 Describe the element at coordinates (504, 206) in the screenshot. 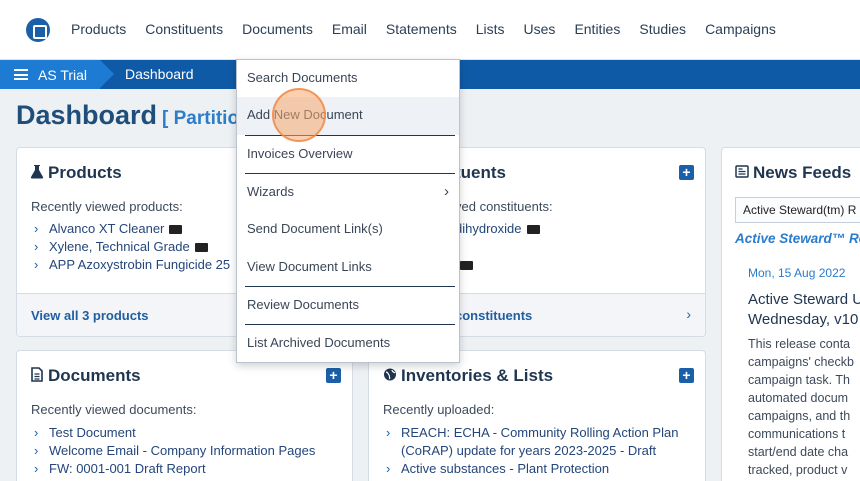

I see `constituents-recent-label: ved constituents:` at that location.